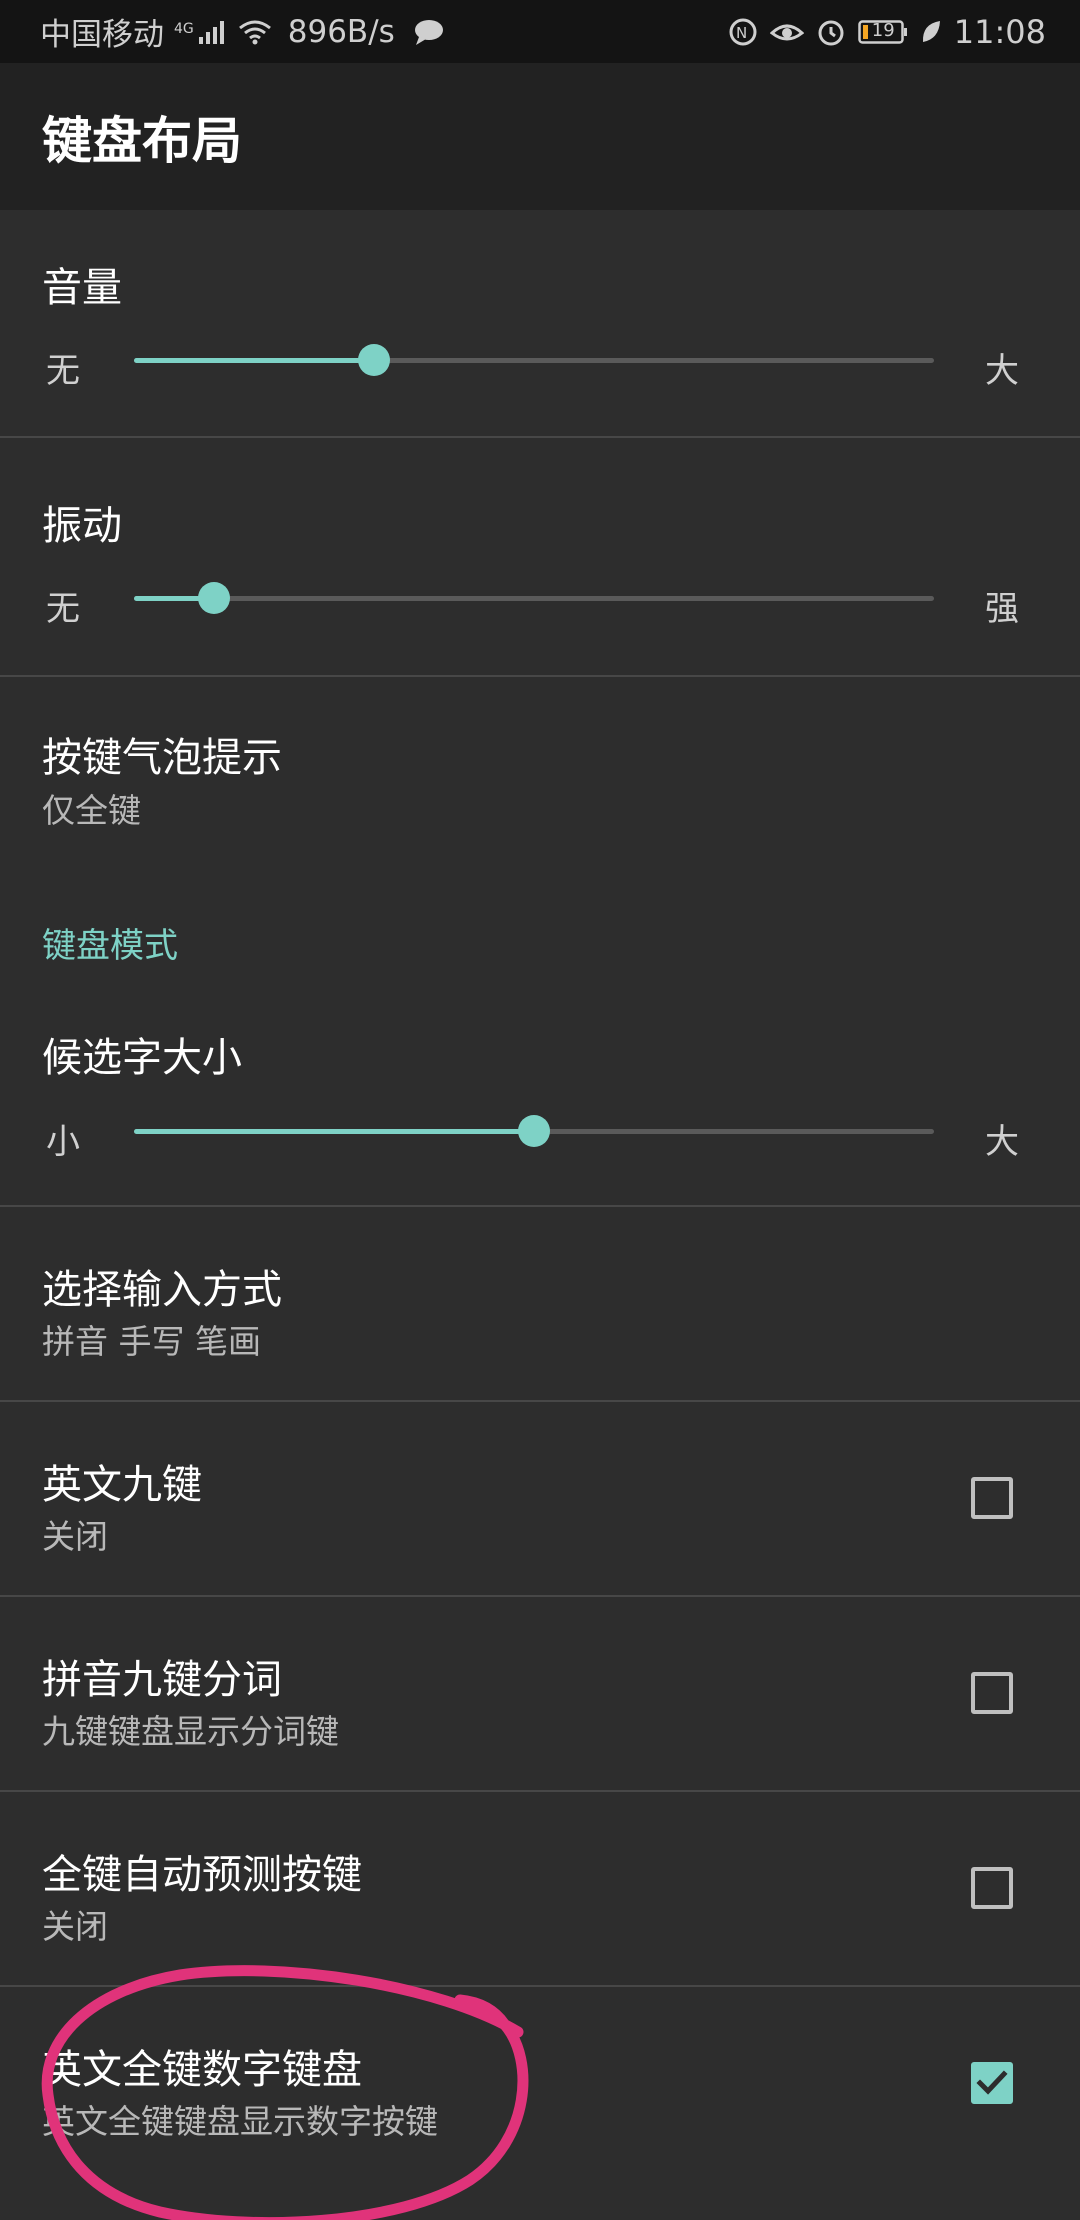 This screenshot has height=2220, width=1080. Describe the element at coordinates (540, 2103) in the screenshot. I see `english-full-numeric-preference: 英文全键数字键盘 英文全键键盘显示数字按键` at that location.